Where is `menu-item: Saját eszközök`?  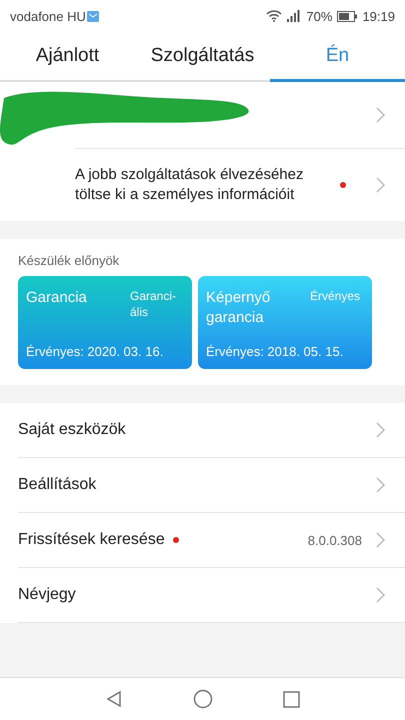 menu-item: Saját eszközök is located at coordinates (211, 430).